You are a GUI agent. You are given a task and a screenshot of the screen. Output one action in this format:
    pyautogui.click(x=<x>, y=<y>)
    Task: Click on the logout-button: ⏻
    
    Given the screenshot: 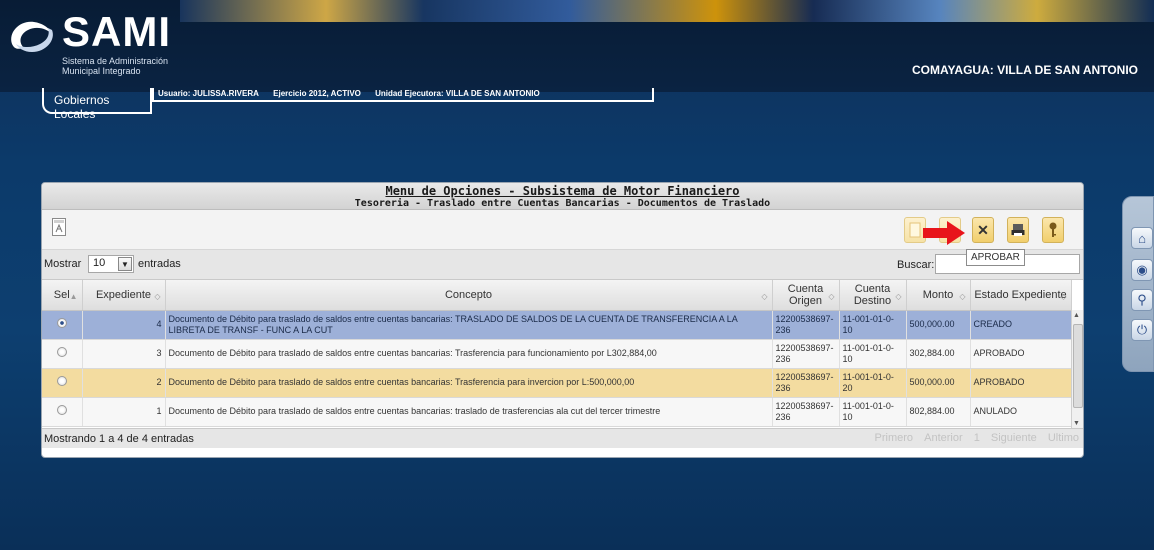 What is the action you would take?
    pyautogui.click(x=1142, y=330)
    